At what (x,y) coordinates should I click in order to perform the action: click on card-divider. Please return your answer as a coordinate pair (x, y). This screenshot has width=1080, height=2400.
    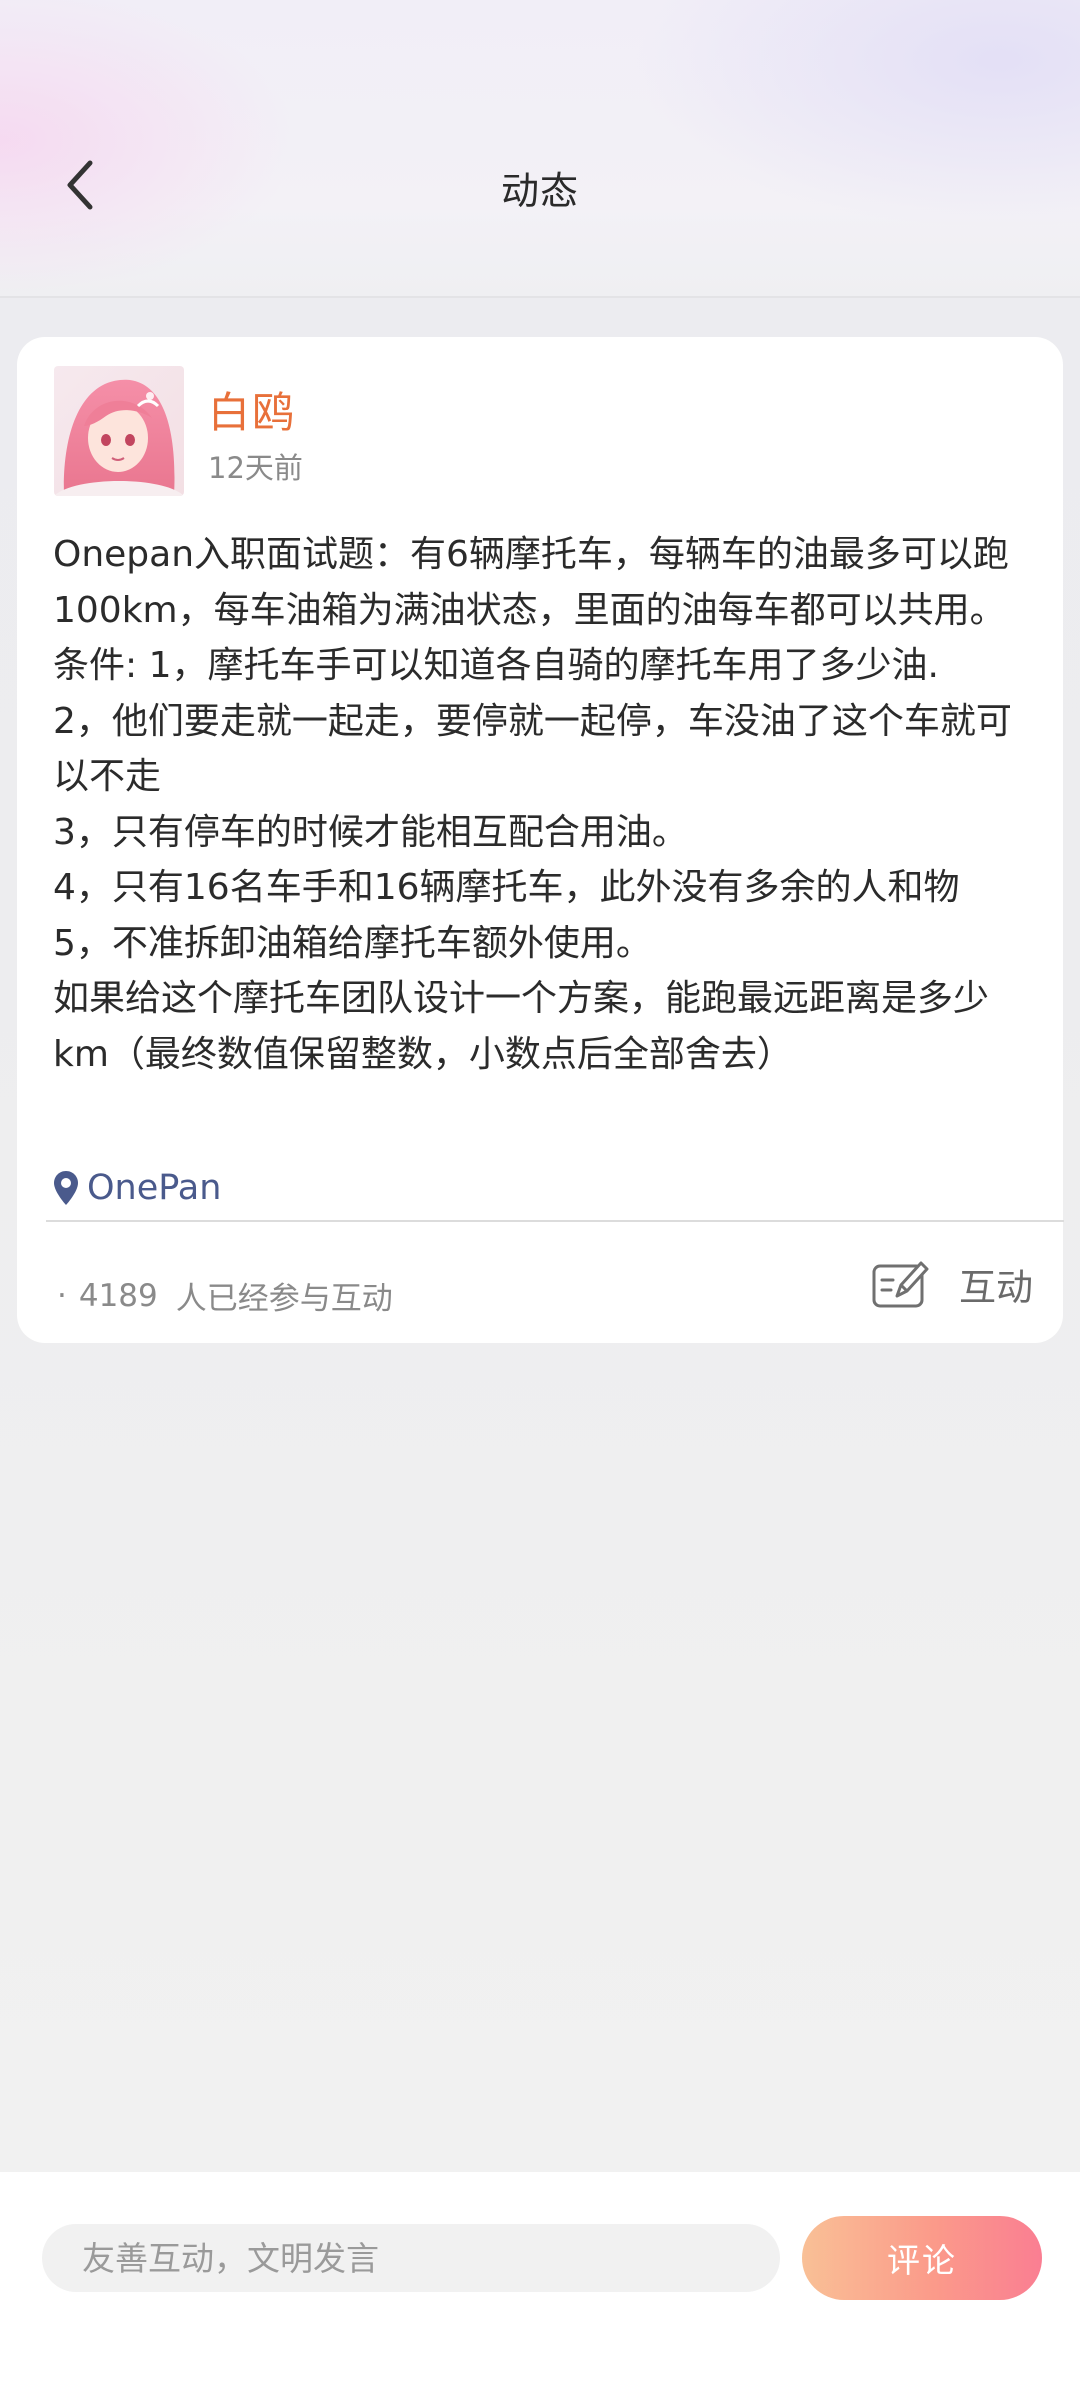
    Looking at the image, I should click on (555, 1221).